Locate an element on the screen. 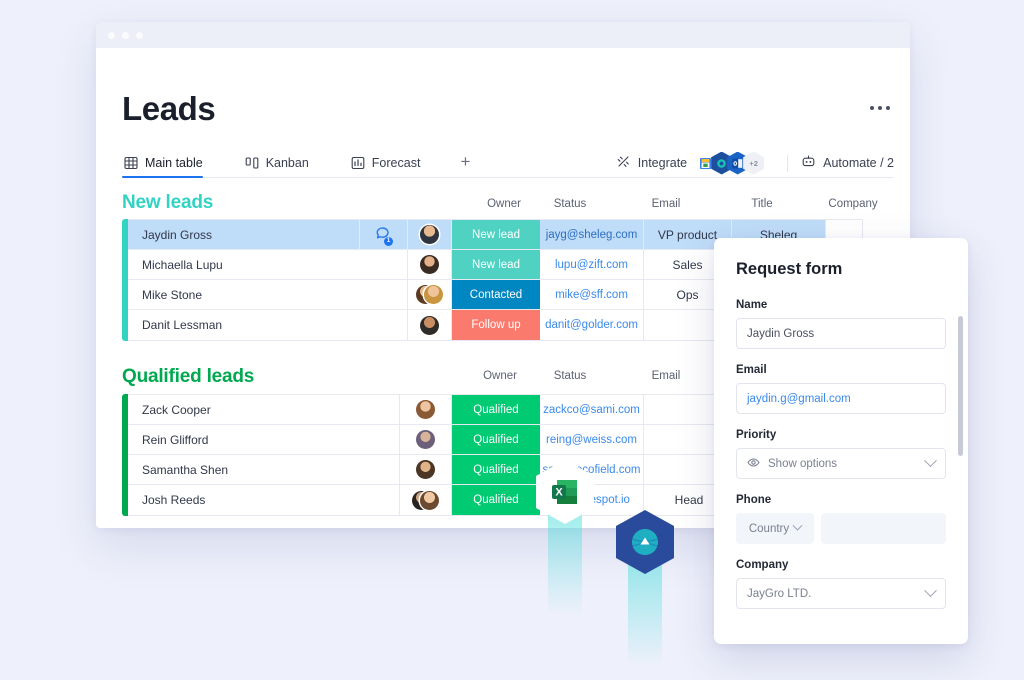  cell-name: Jaydin Gross is located at coordinates (244, 234).